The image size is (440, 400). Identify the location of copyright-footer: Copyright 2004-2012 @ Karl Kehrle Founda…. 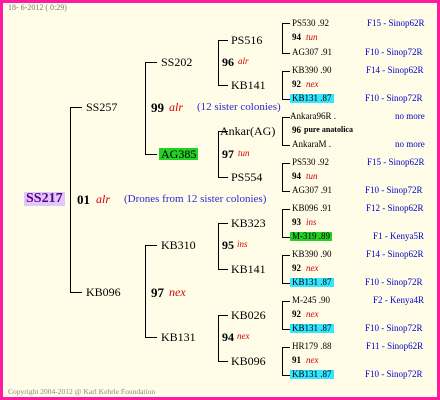
(82, 391).